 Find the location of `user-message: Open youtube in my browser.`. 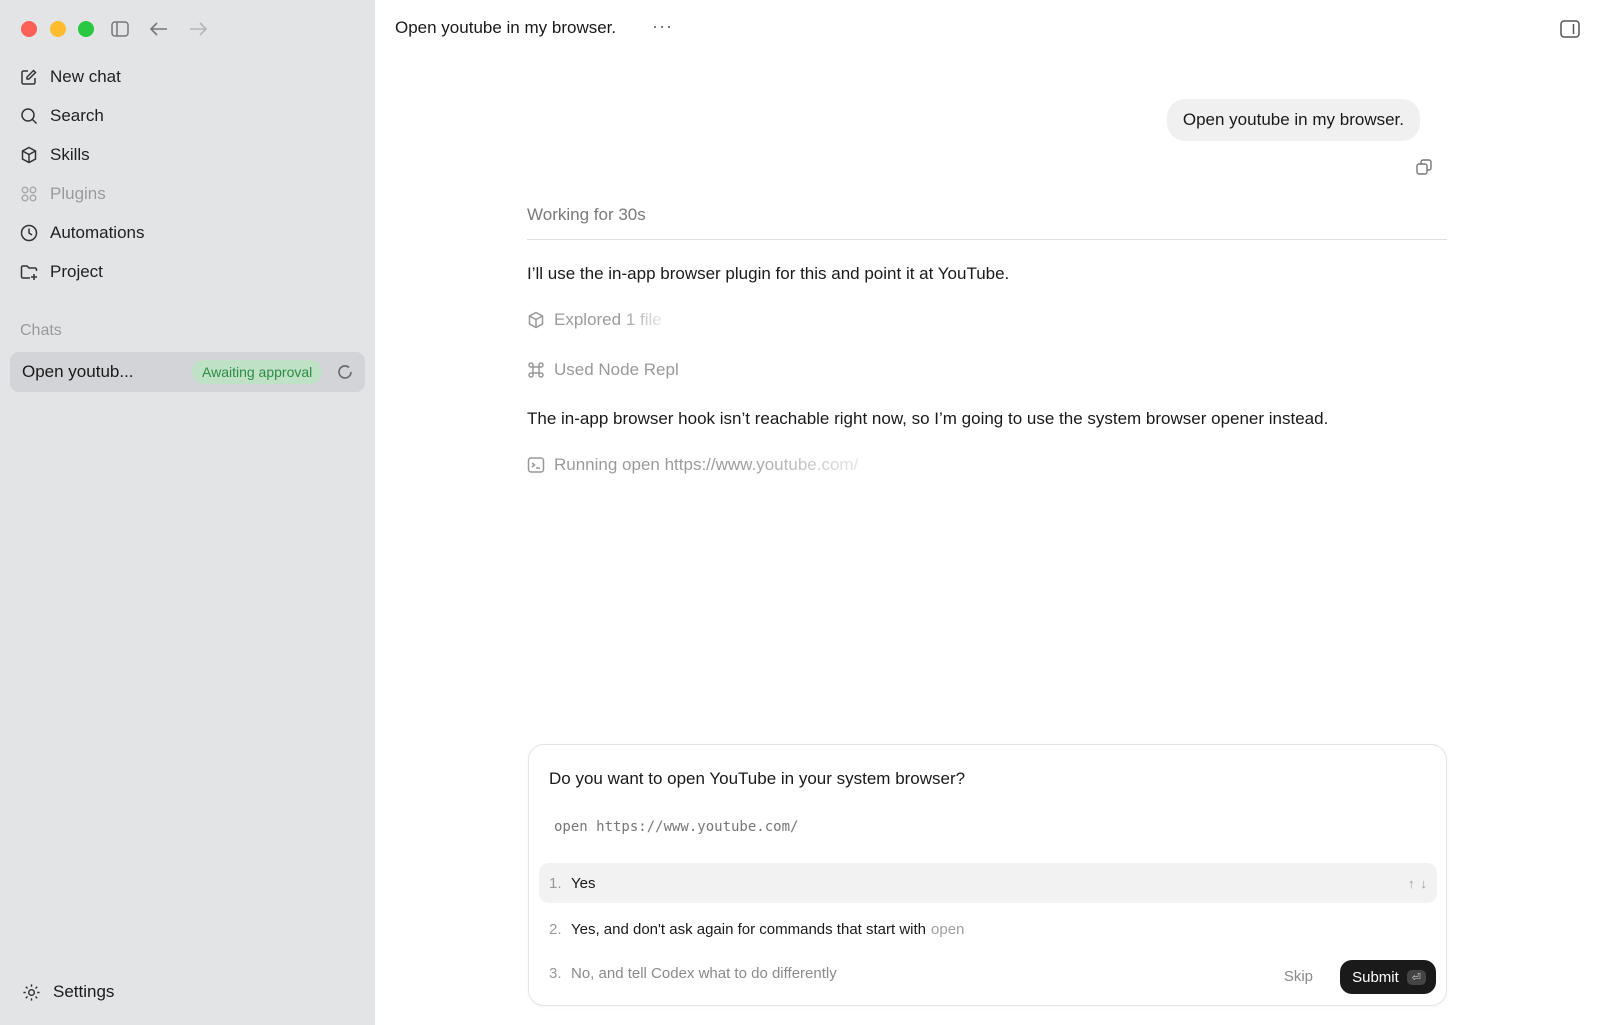

user-message: Open youtube in my browser. is located at coordinates (1293, 120).